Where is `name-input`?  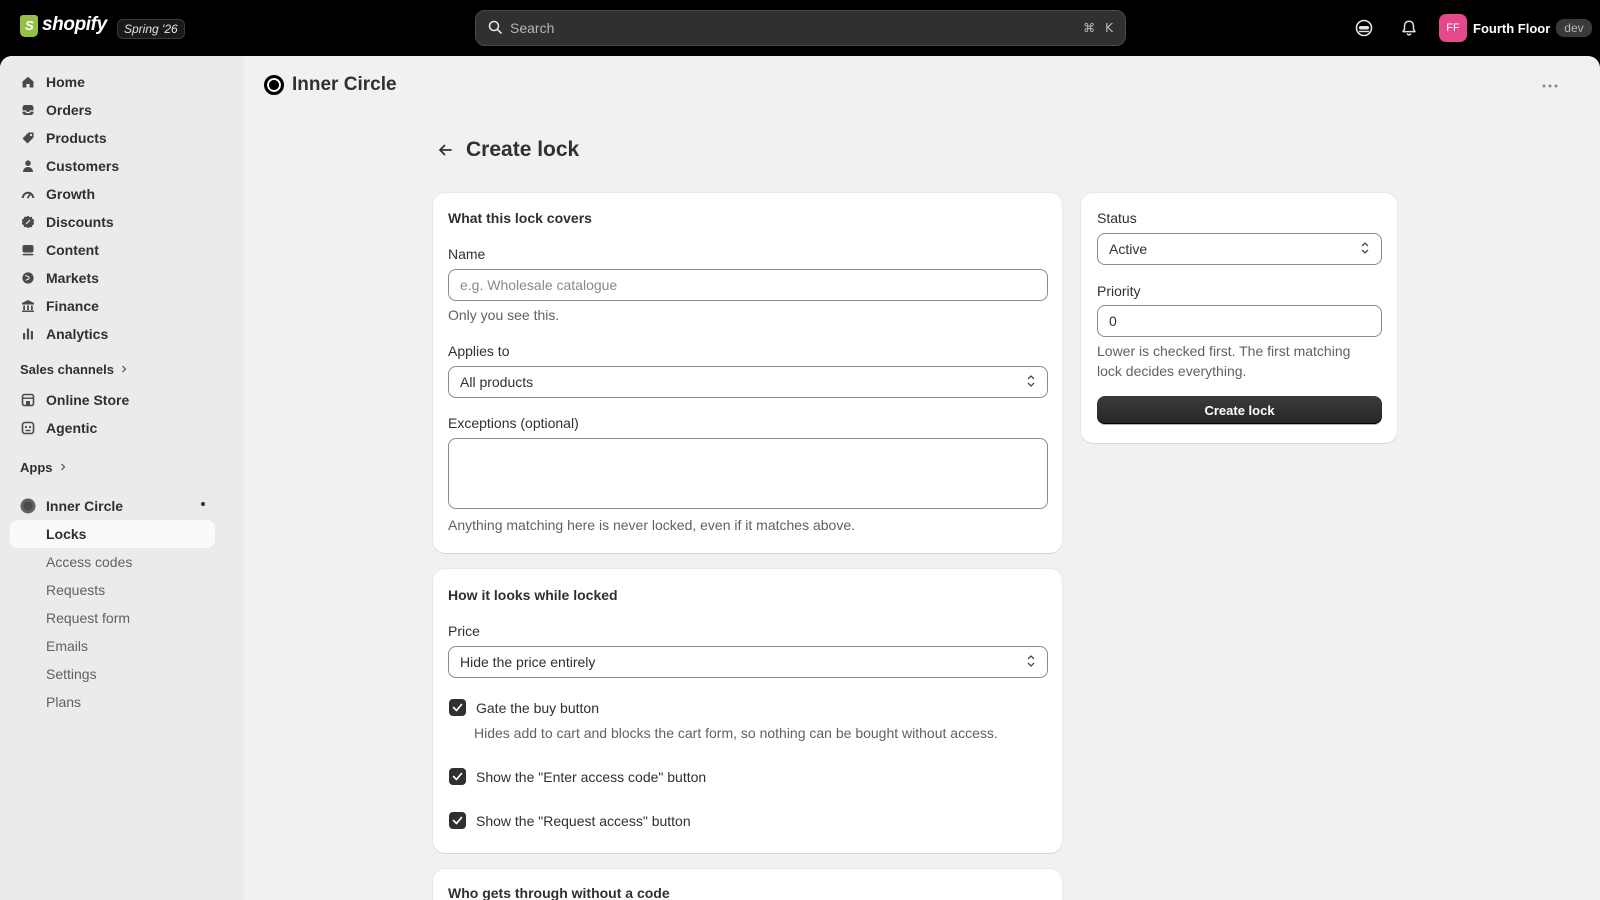
name-input is located at coordinates (748, 285).